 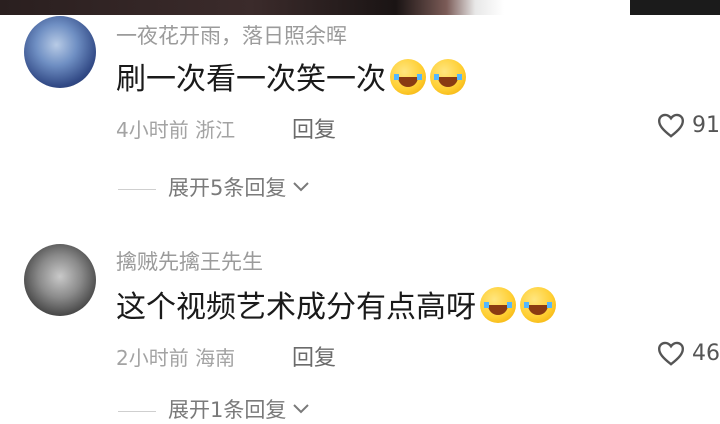 What do you see at coordinates (152, 358) in the screenshot?
I see `comment-time: 2小时前` at bounding box center [152, 358].